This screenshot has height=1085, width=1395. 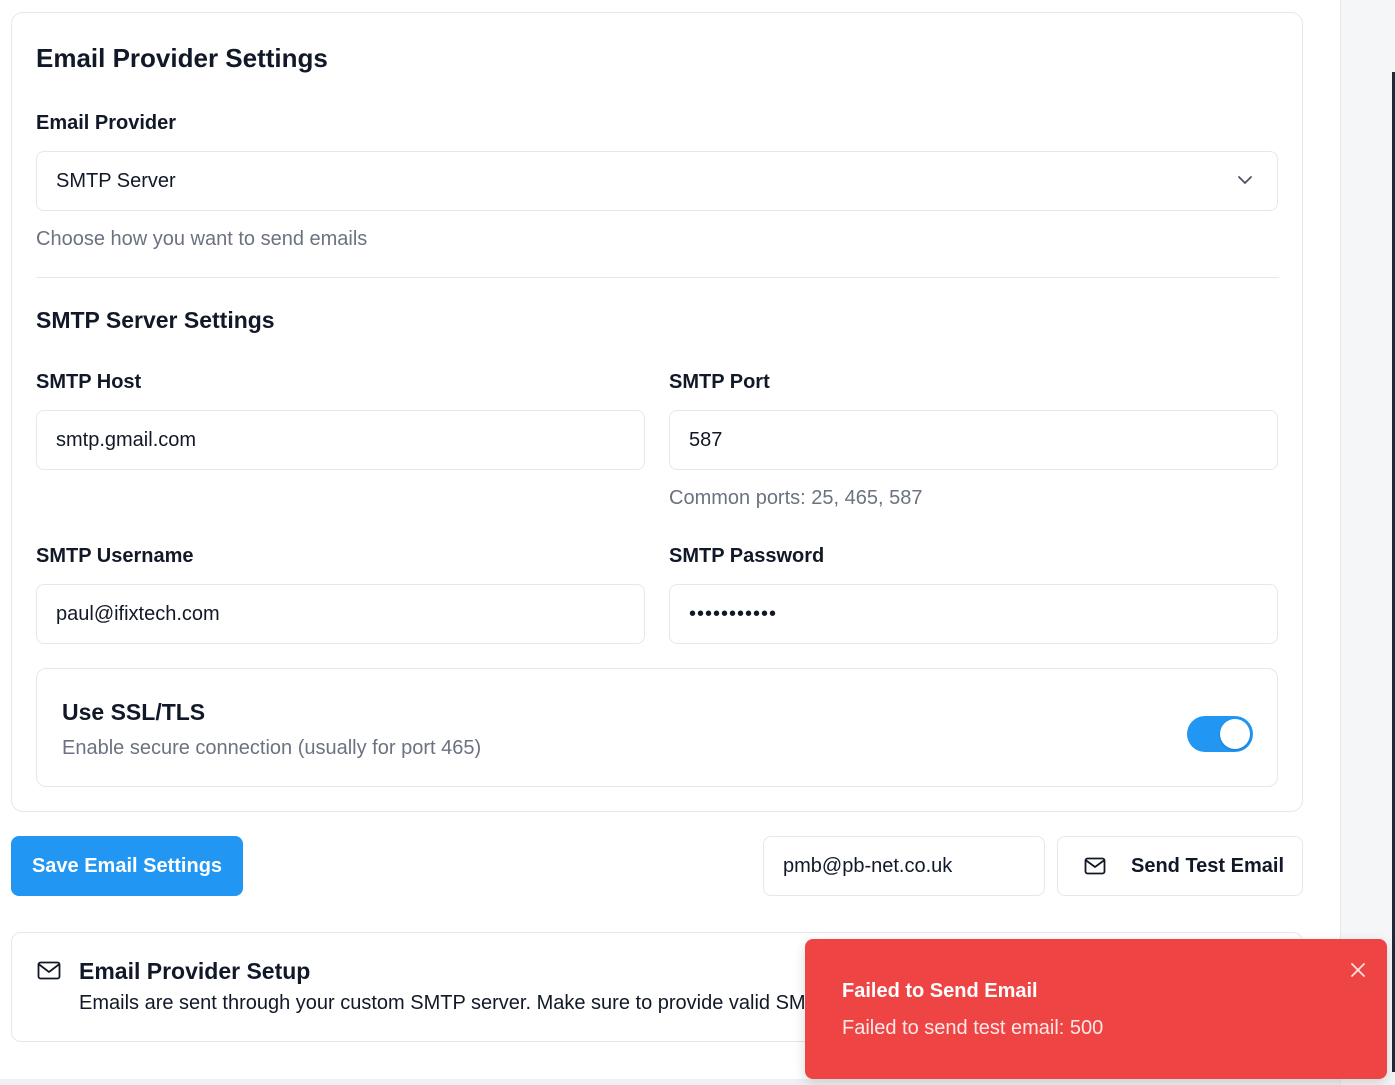 I want to click on smtp-password-input: •••••••••••, so click(x=973, y=614).